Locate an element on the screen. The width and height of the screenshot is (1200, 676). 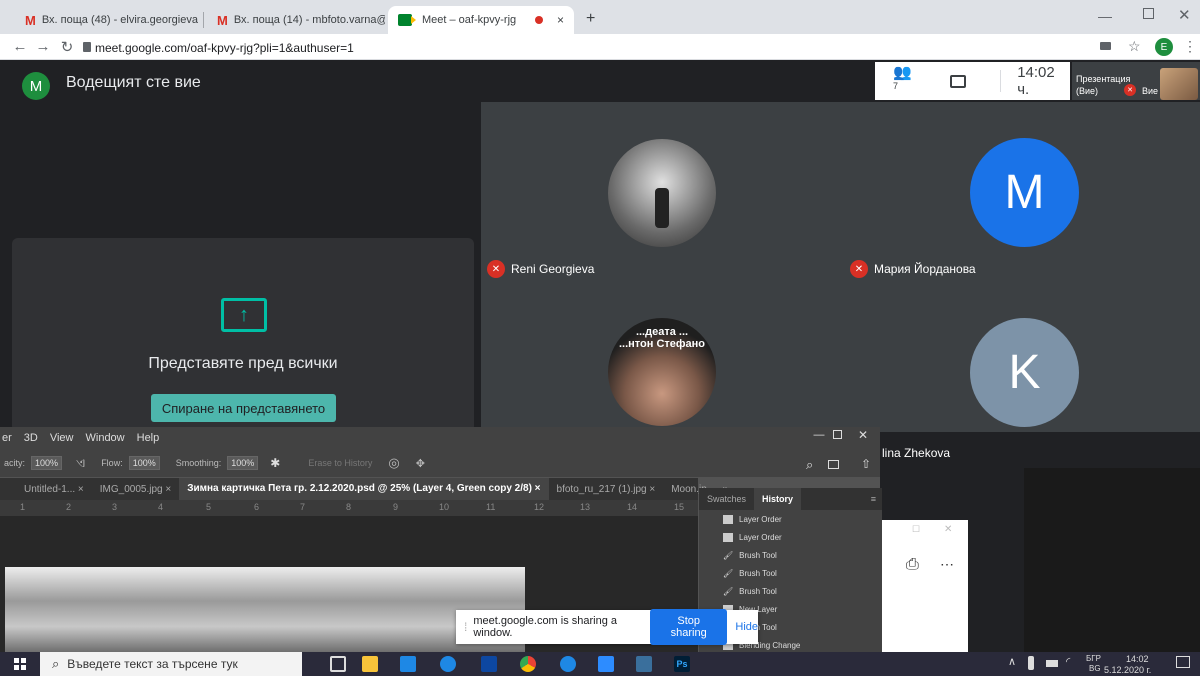
panel-menu-icon: ≡ is located at coordinates (876, 499).